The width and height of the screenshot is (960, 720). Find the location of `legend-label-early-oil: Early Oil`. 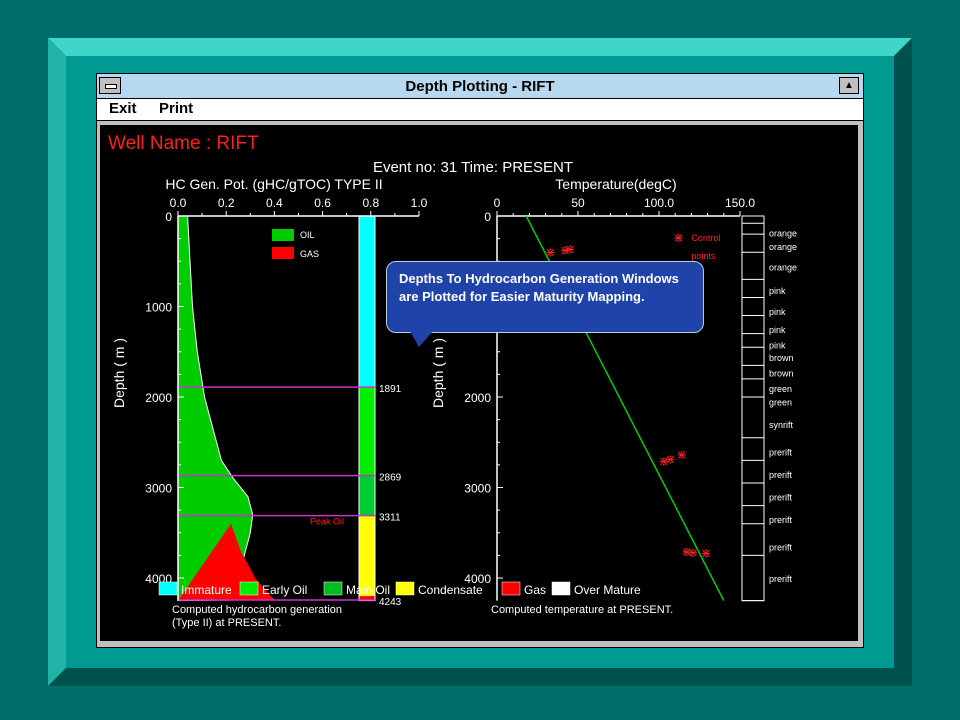

legend-label-early-oil: Early Oil is located at coordinates (284, 590).